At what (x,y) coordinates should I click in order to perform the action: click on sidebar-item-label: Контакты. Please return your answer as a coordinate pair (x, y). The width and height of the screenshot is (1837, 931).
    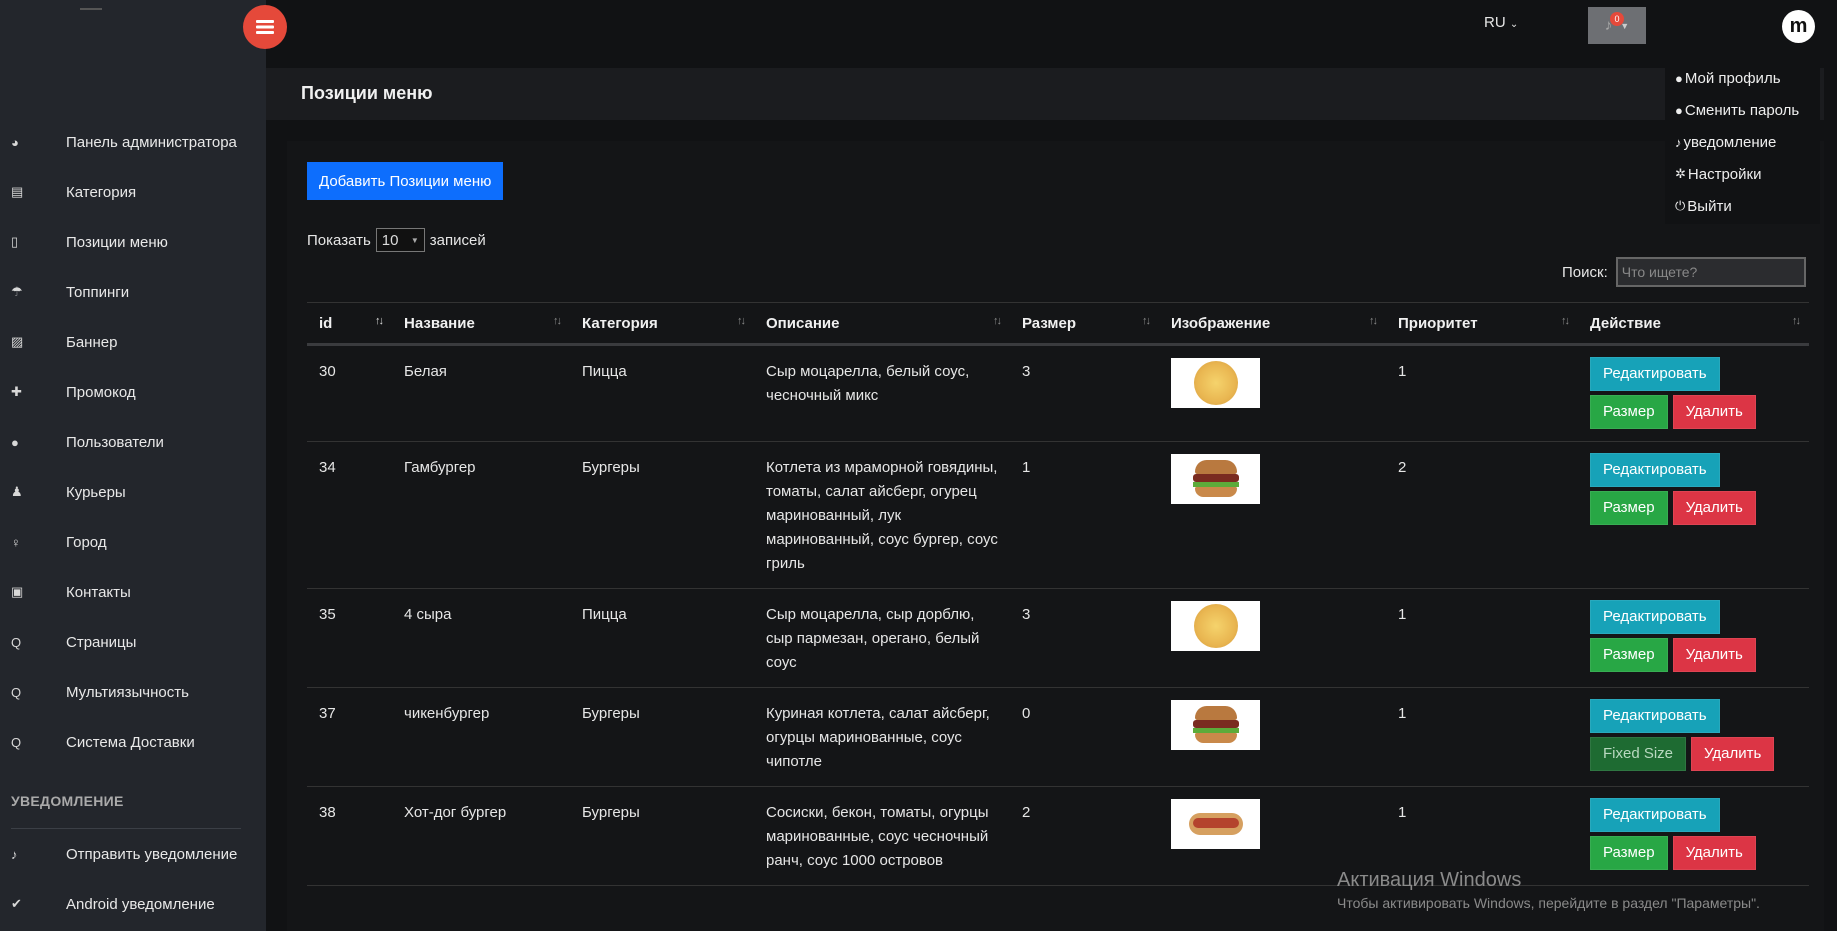
    Looking at the image, I should click on (98, 592).